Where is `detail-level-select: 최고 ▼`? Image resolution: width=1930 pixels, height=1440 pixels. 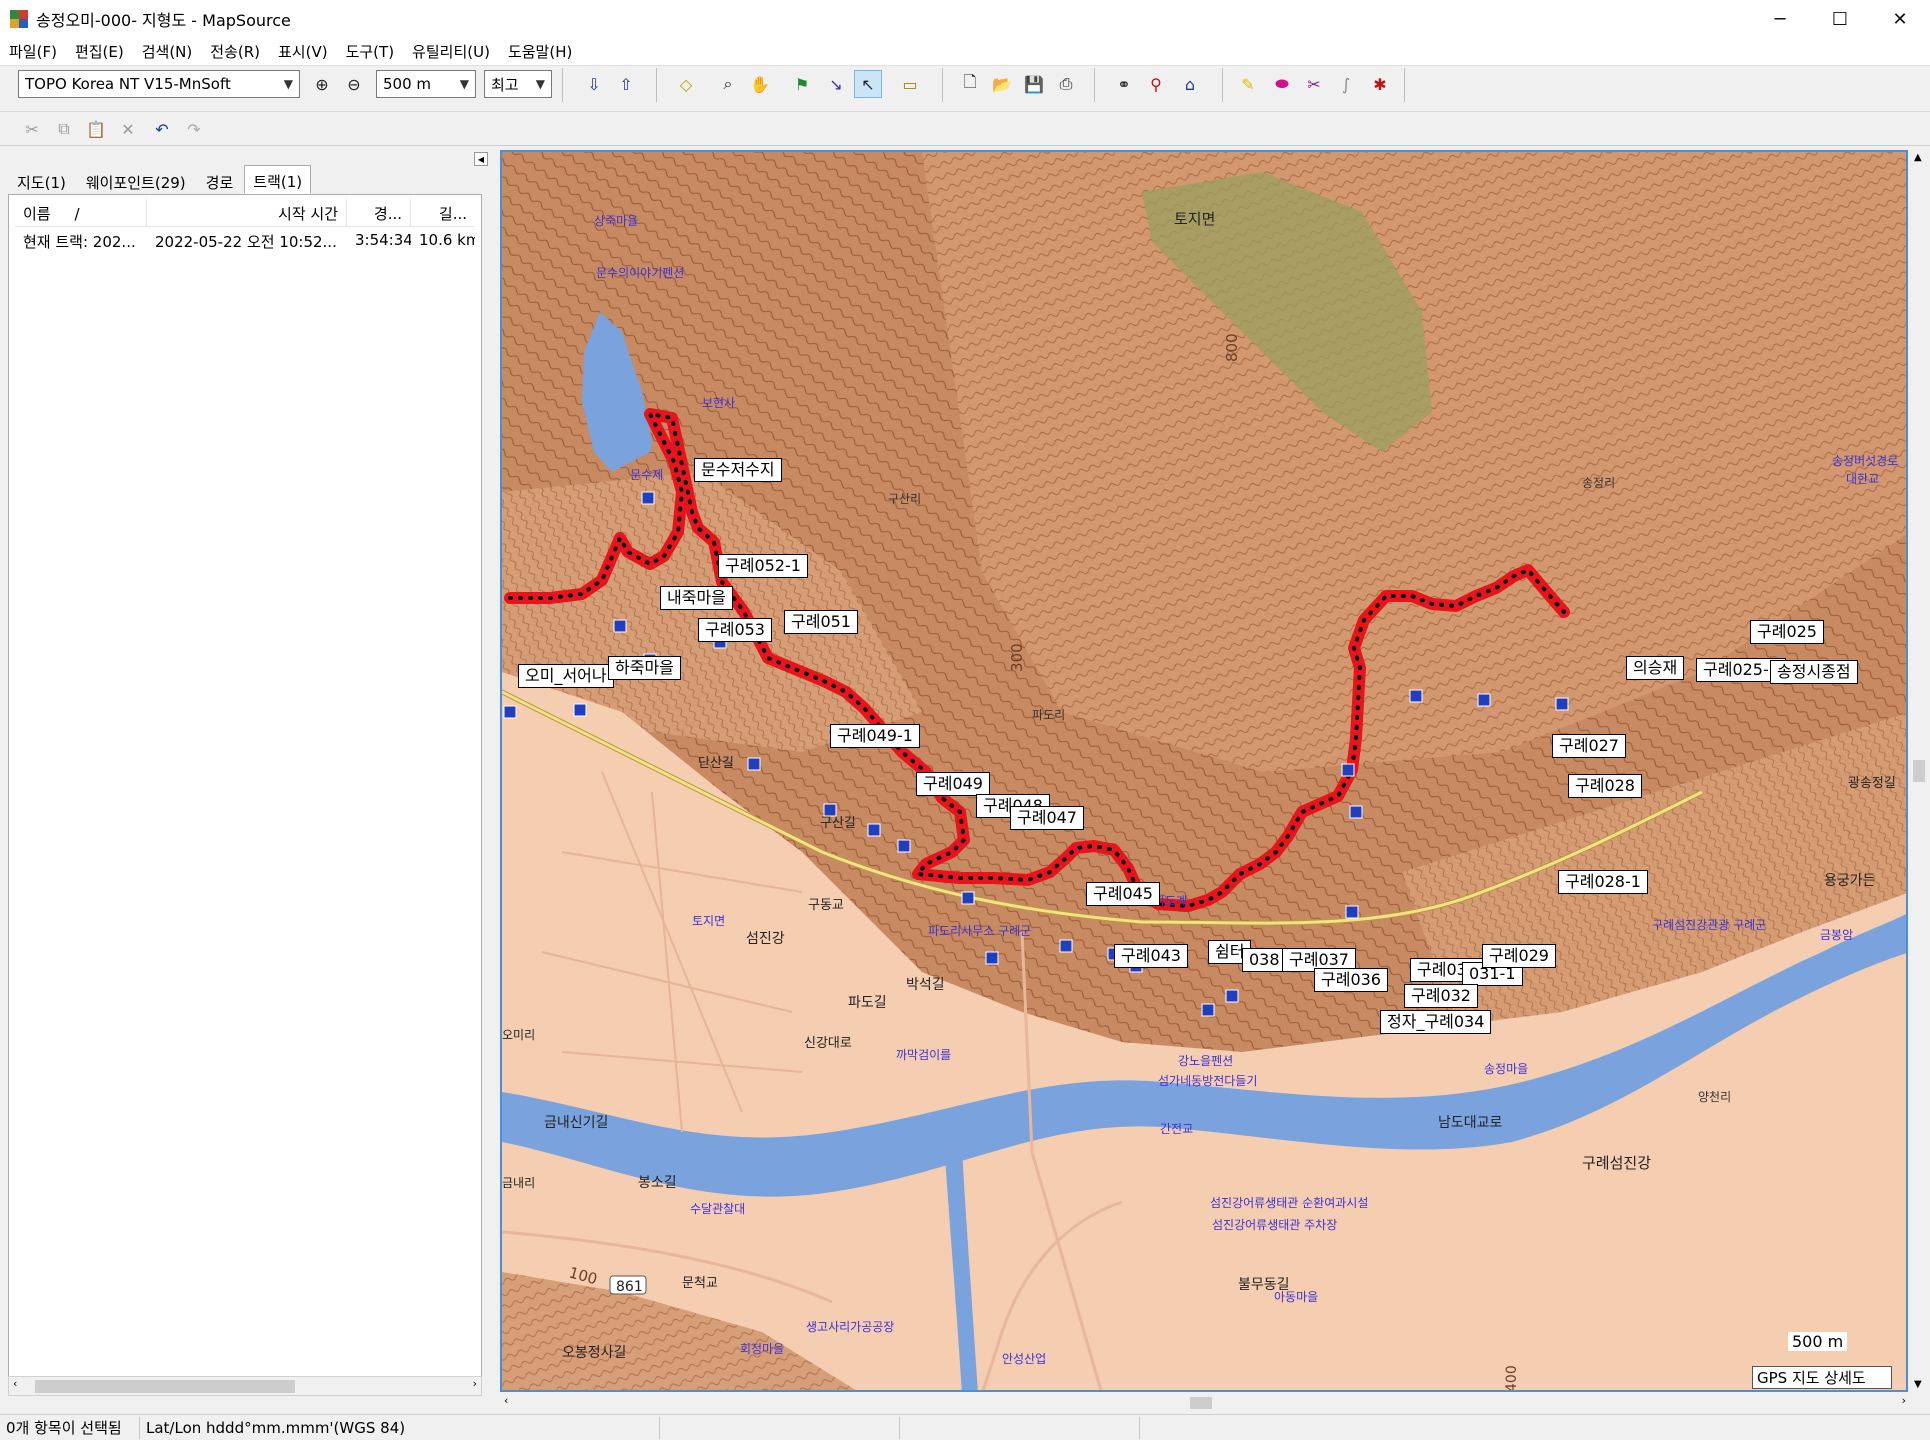
detail-level-select: 최고 ▼ is located at coordinates (518, 84).